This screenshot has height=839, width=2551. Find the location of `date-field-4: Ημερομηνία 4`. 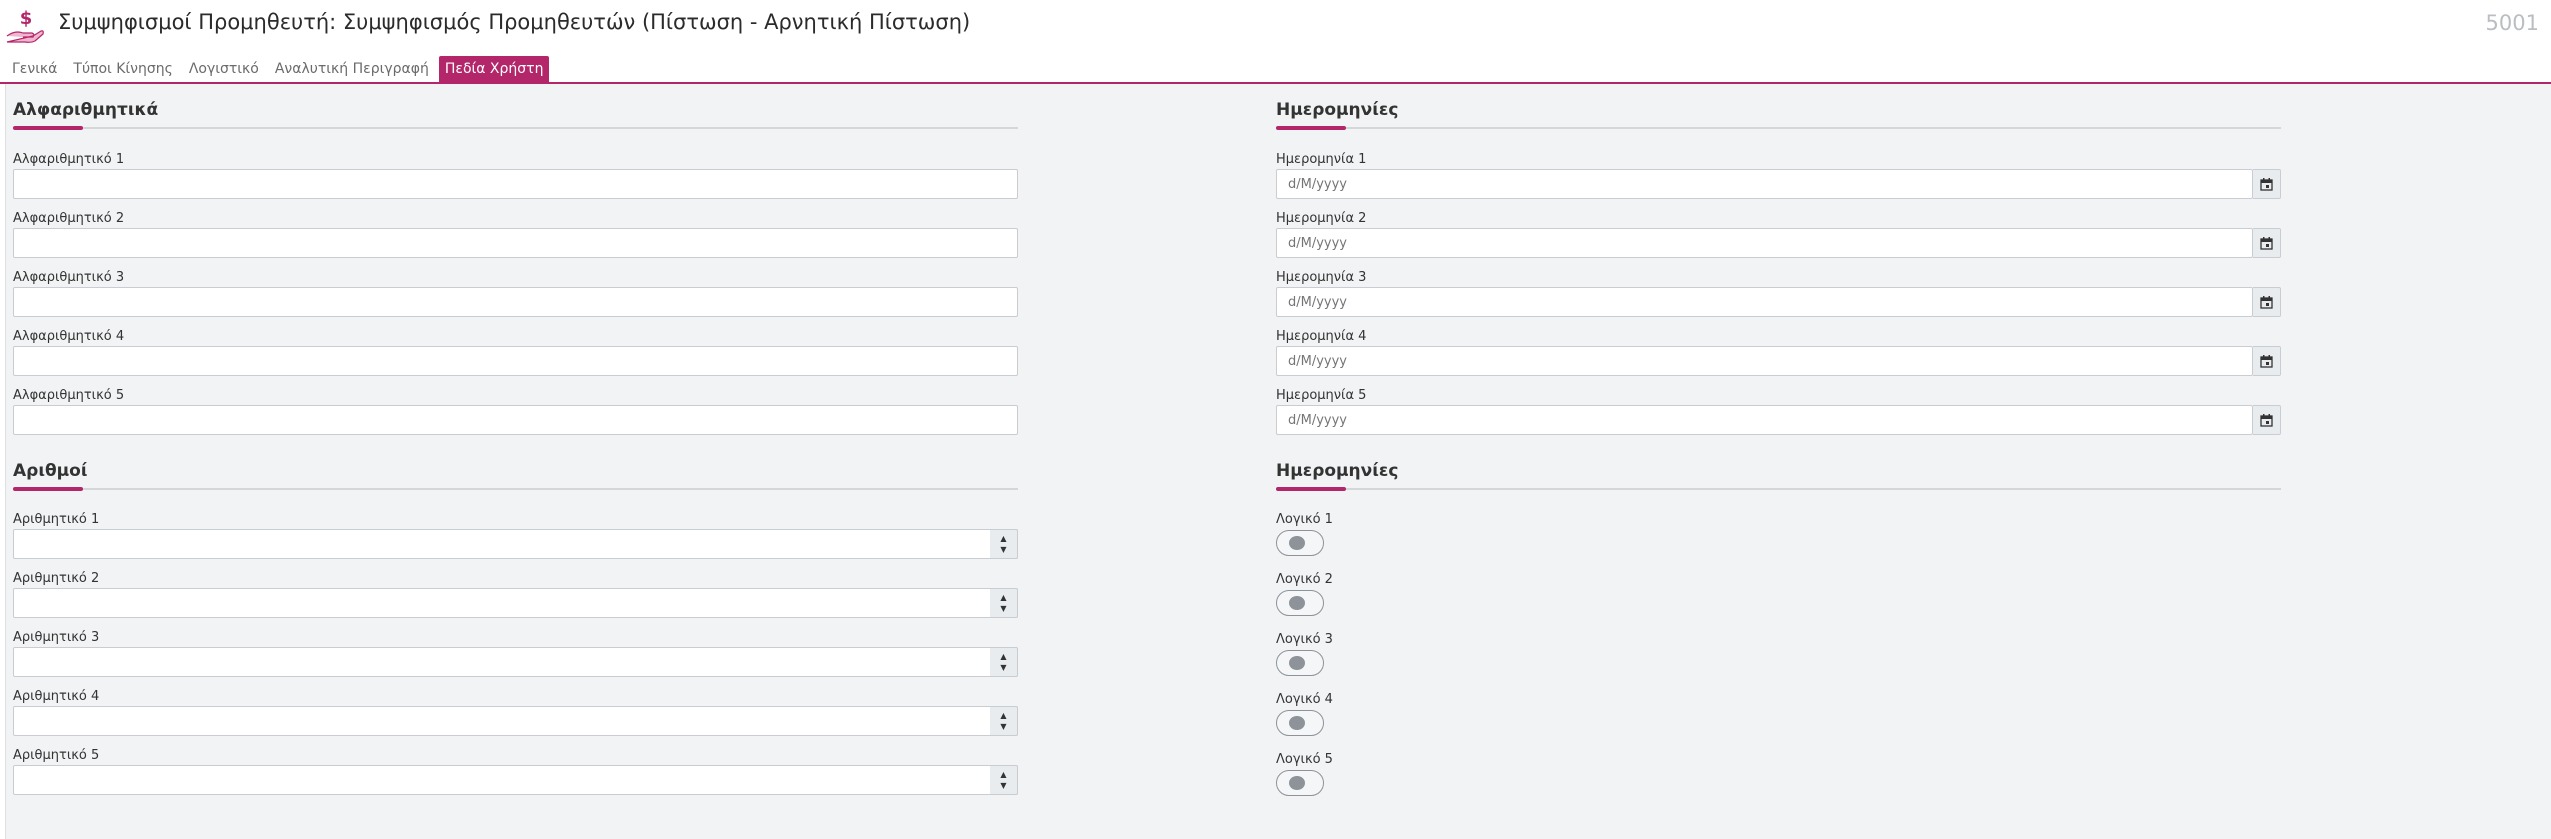

date-field-4: Ημερομηνία 4 is located at coordinates (1778, 353).